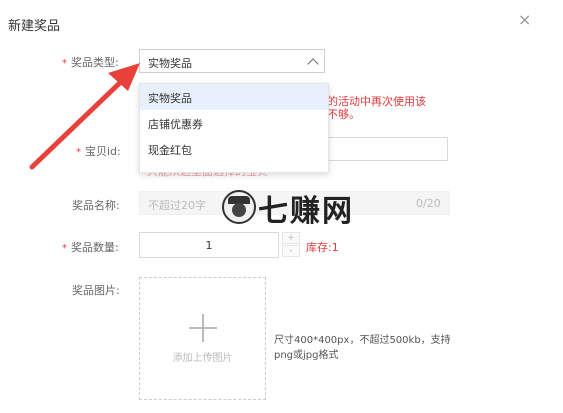 The height and width of the screenshot is (413, 563). I want to click on prize-type-dropdown: 实物奖品 店铺优惠券 现金红包, so click(234, 128).